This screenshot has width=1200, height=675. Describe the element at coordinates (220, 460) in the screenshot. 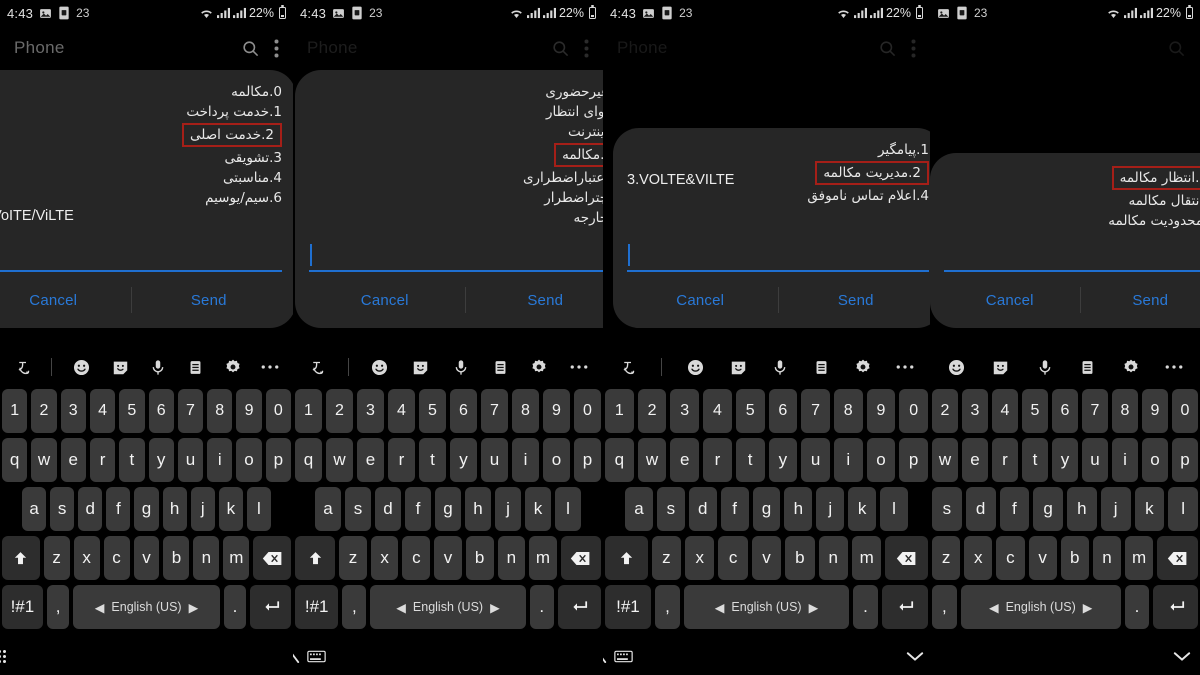

I see `key-i: i` at that location.